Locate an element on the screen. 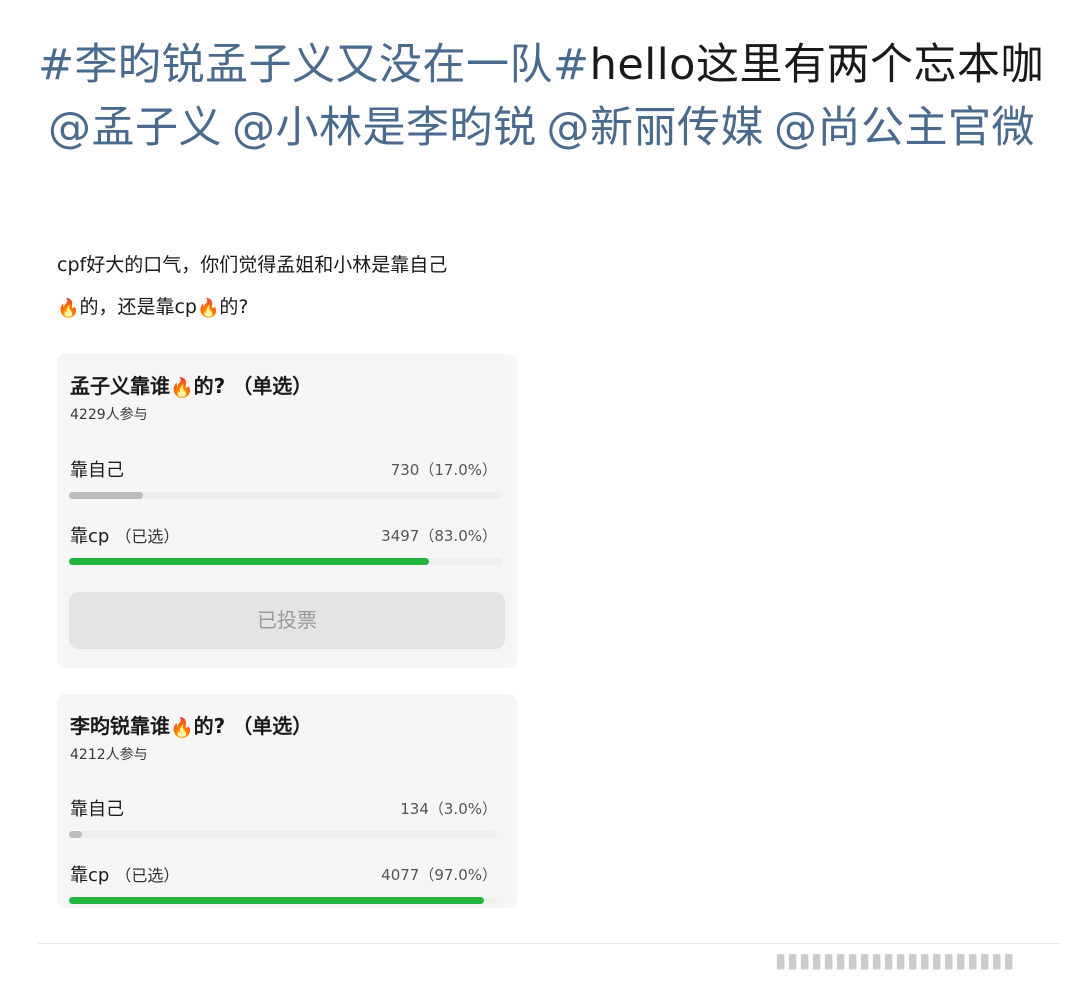 Image resolution: width=1076 pixels, height=981 pixels. watermark: ▮▮▮▮▮▮▮▮▮▮▮▮▮▮▮▮▮▮▮▮ is located at coordinates (895, 960).